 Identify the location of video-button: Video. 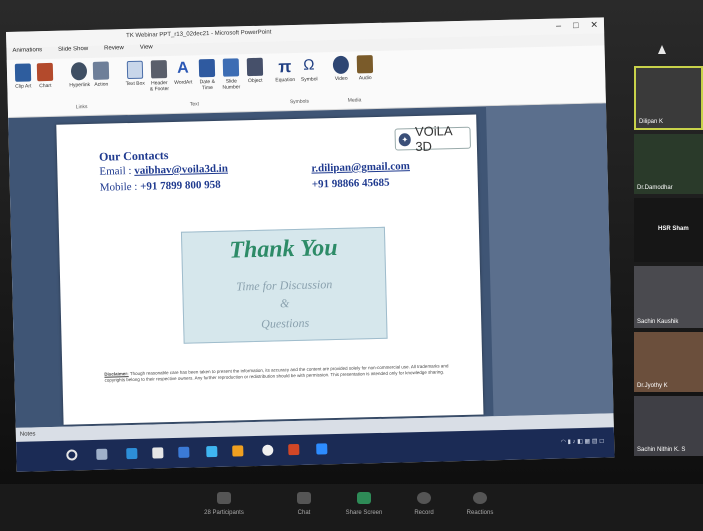
(341, 68).